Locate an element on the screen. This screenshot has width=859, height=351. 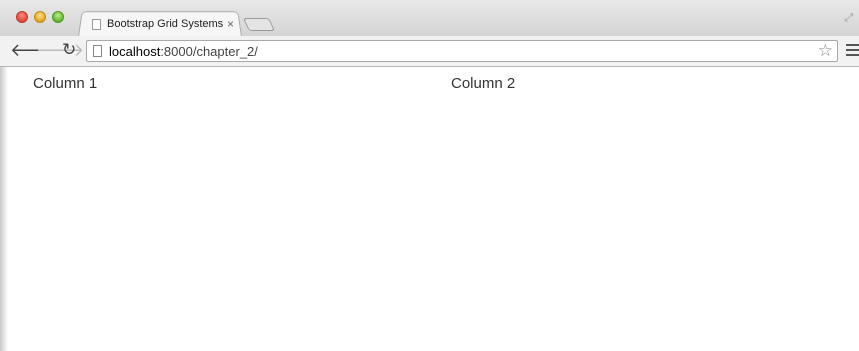
star-icon: ☆ is located at coordinates (825, 51).